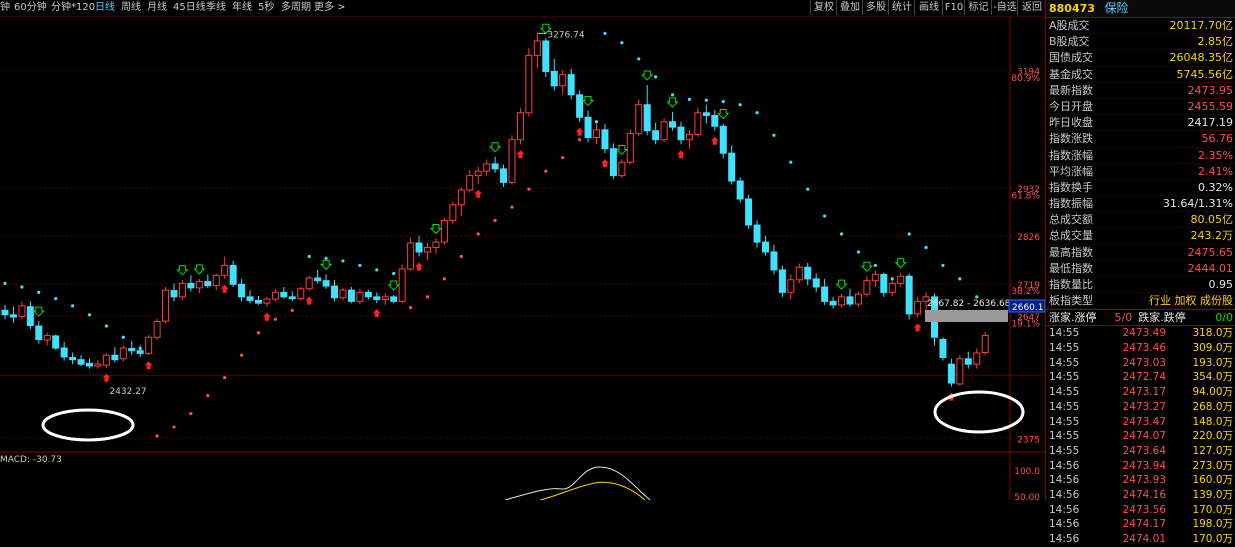 The width and height of the screenshot is (1235, 547). I want to click on toolbar-button-8: 返回, so click(1031, 7).